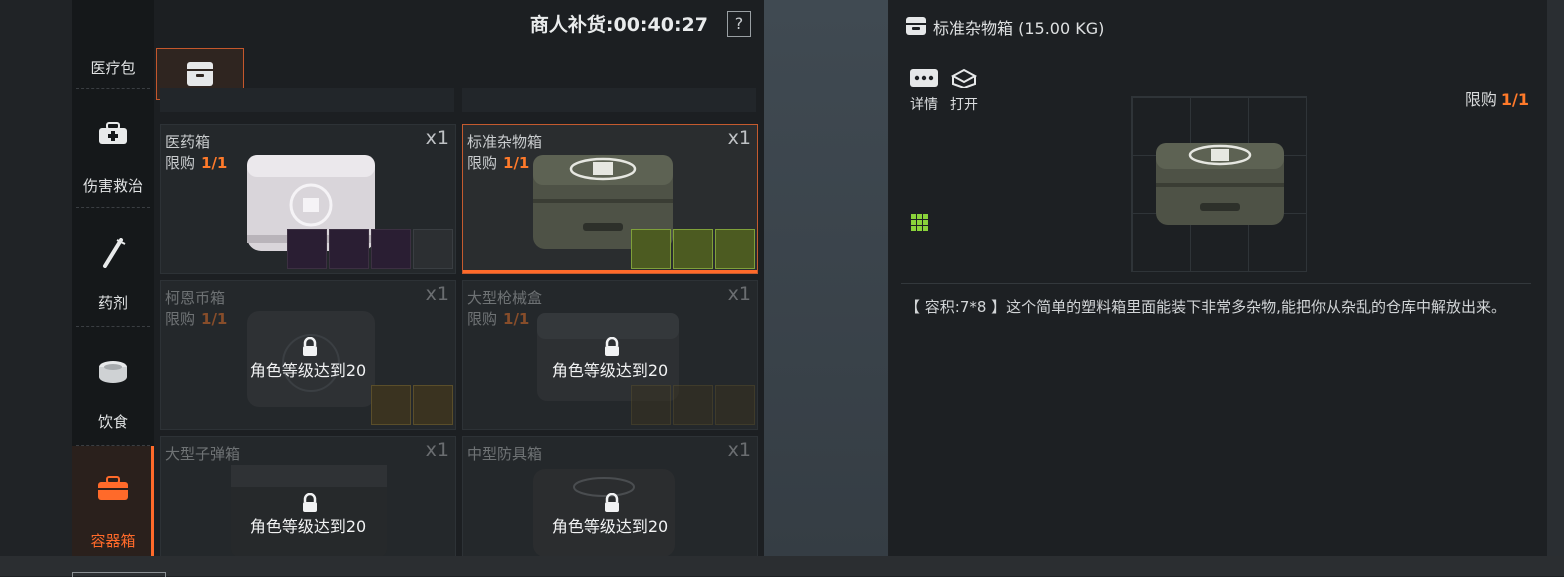 The height and width of the screenshot is (577, 1564). Describe the element at coordinates (919, 222) in the screenshot. I see `grid-size-icon` at that location.